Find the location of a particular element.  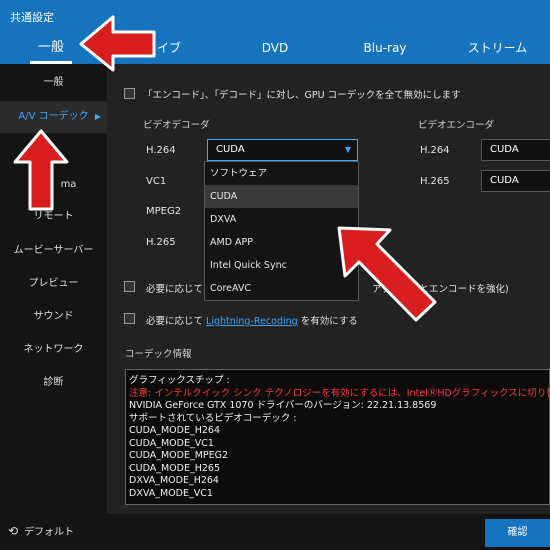

decoder-header: ビデオデコーダ is located at coordinates (176, 125).